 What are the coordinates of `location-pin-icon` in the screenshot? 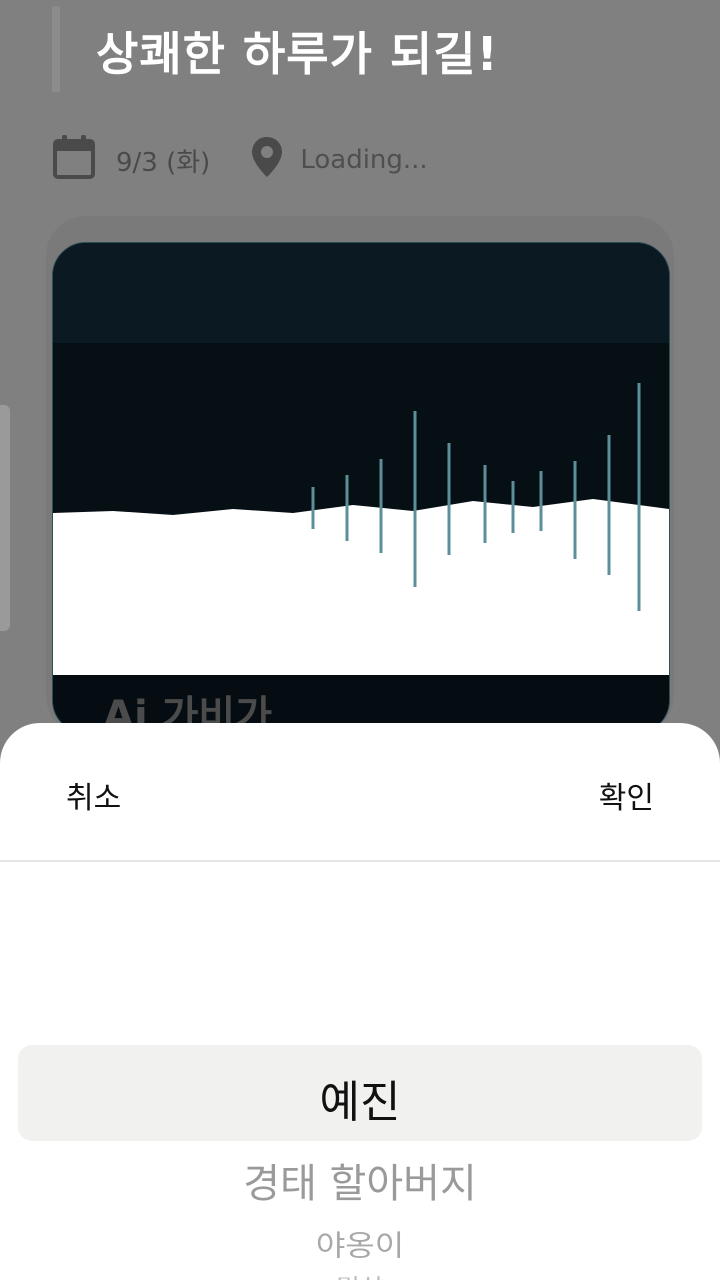 It's located at (267, 160).